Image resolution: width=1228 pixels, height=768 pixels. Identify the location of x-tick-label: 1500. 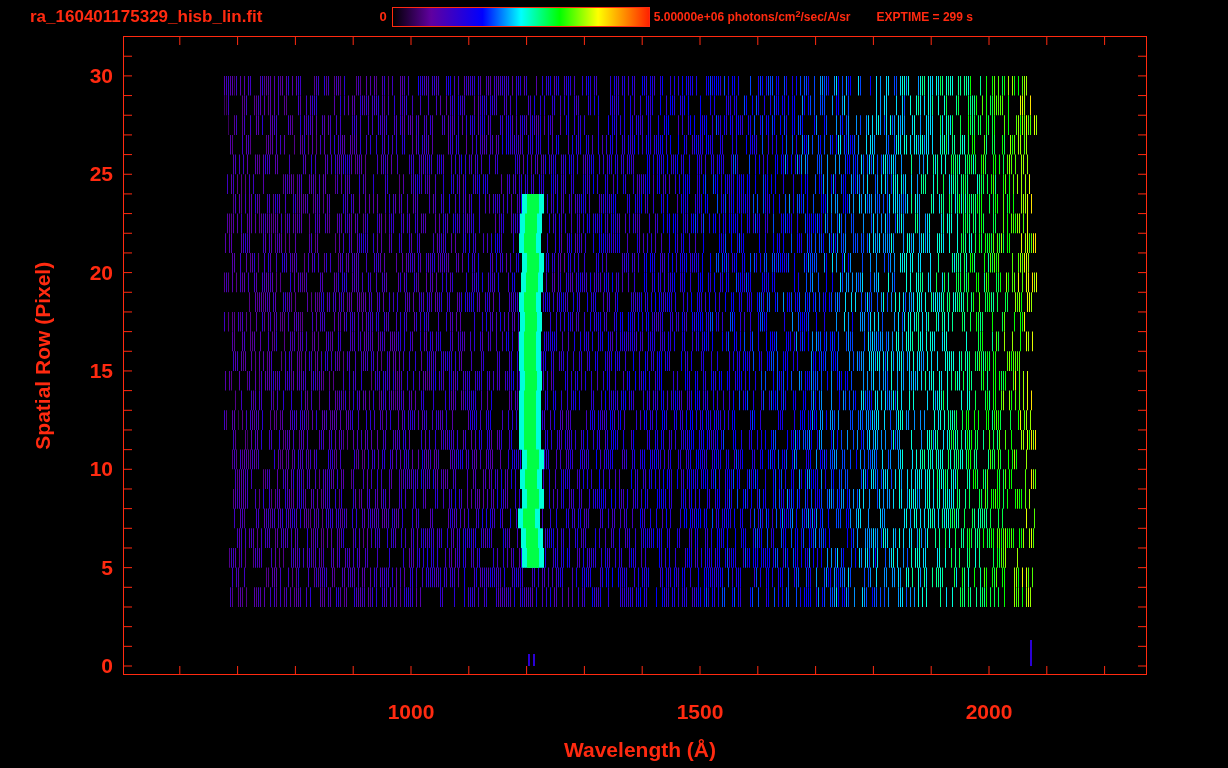
(700, 712).